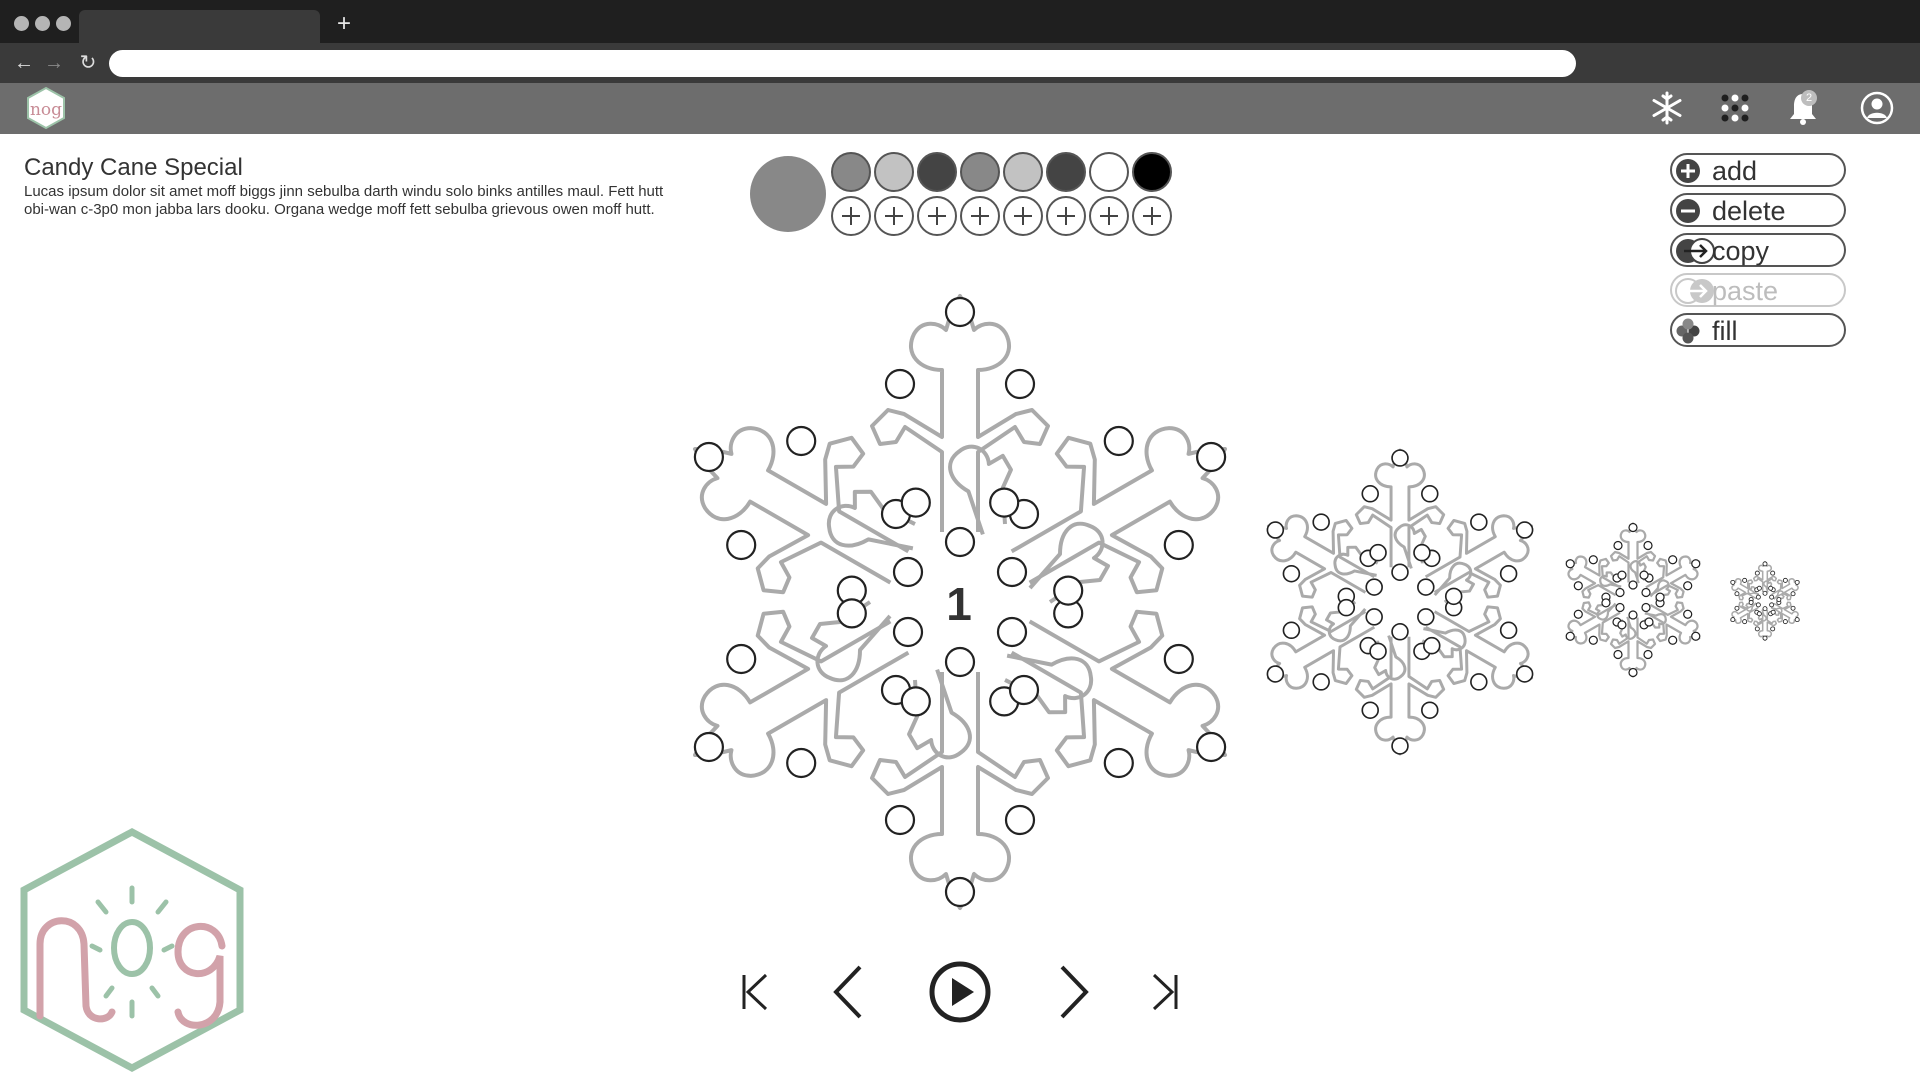  What do you see at coordinates (21, 23) in the screenshot?
I see `window-close-dot` at bounding box center [21, 23].